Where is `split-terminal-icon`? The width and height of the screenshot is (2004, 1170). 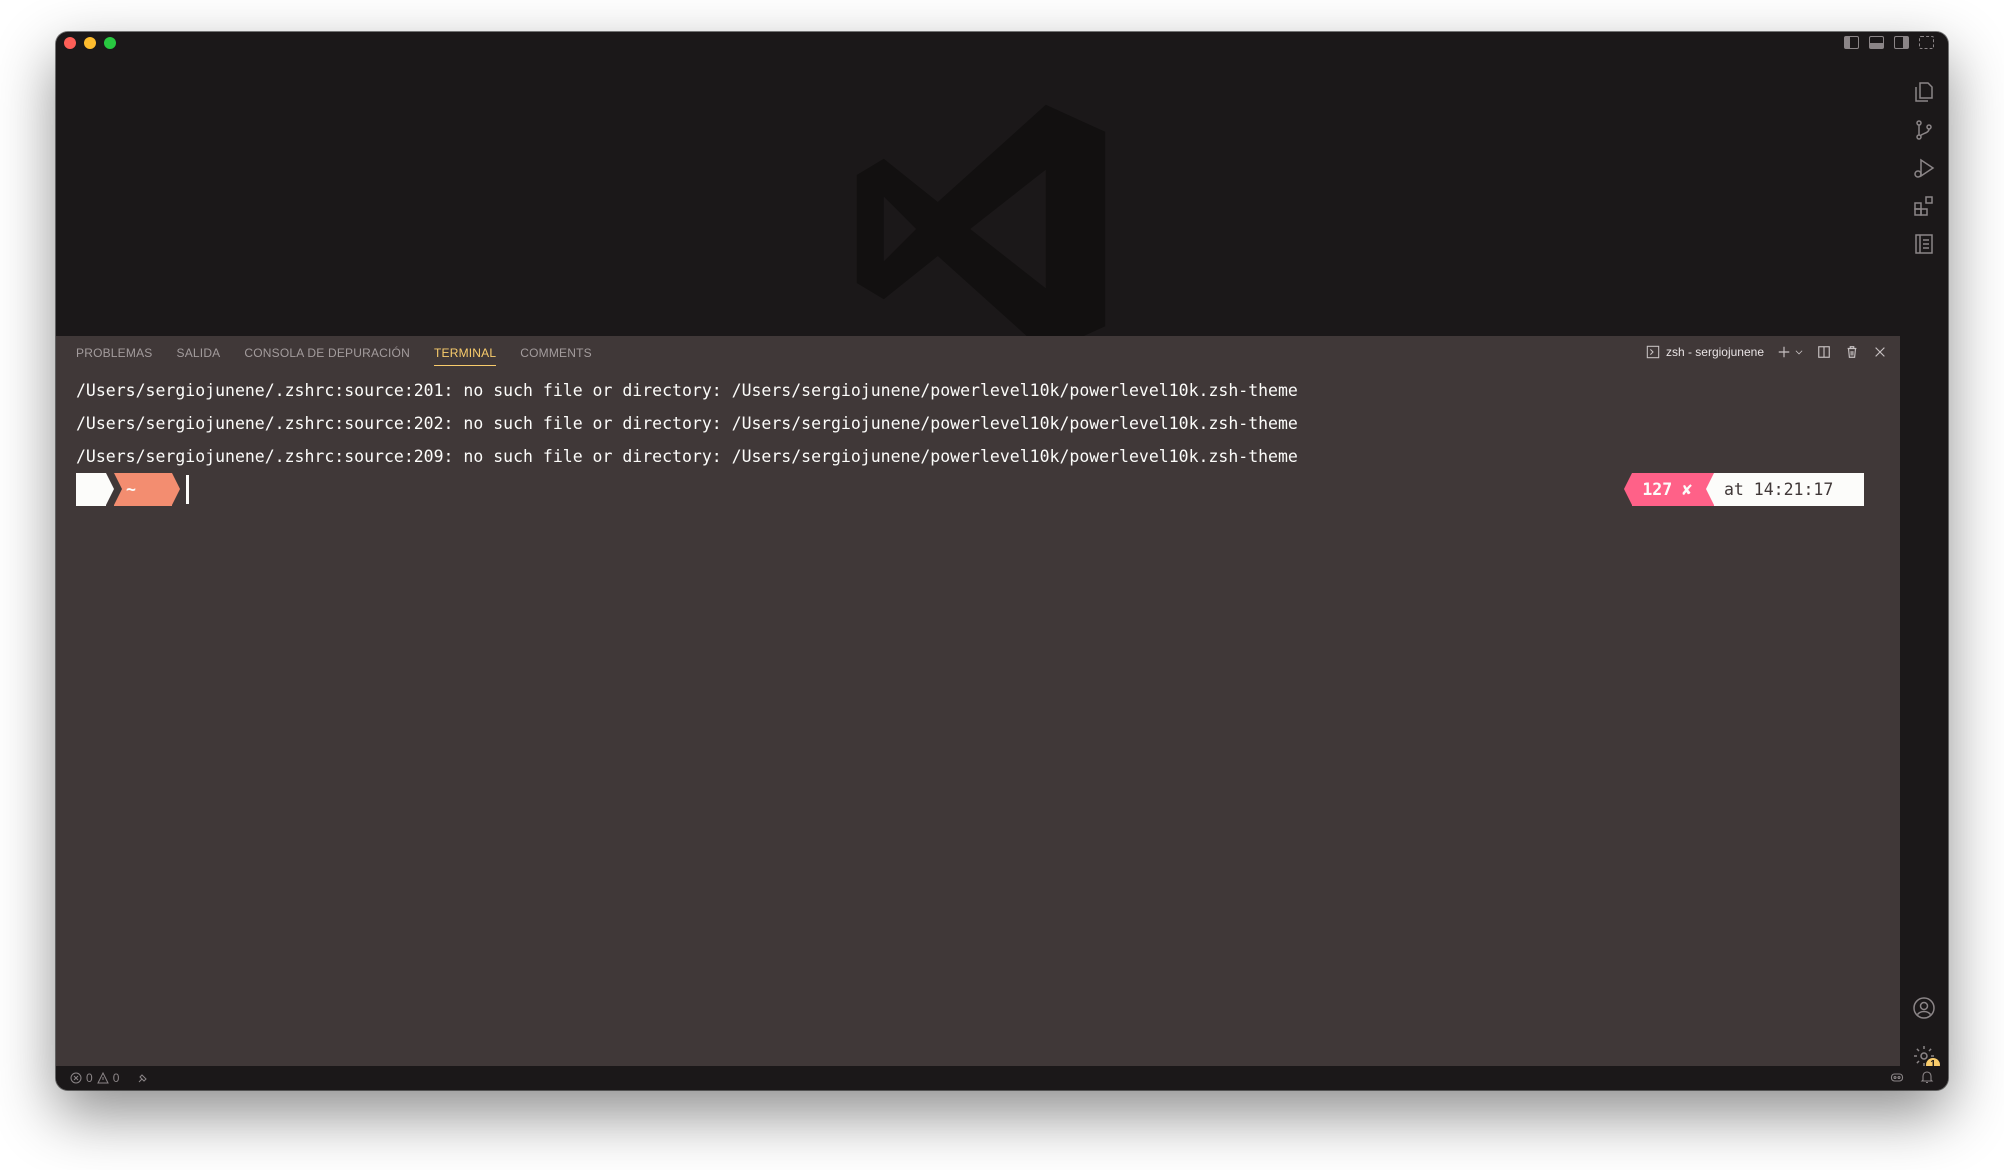
split-terminal-icon is located at coordinates (1824, 352).